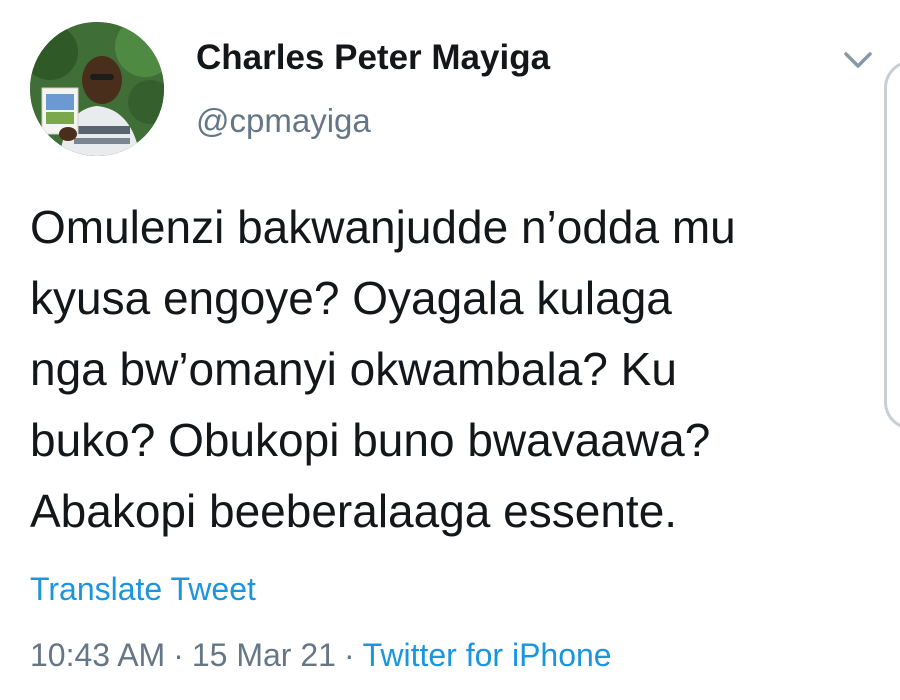  I want to click on tweet-date: 15 Mar 21, so click(264, 655).